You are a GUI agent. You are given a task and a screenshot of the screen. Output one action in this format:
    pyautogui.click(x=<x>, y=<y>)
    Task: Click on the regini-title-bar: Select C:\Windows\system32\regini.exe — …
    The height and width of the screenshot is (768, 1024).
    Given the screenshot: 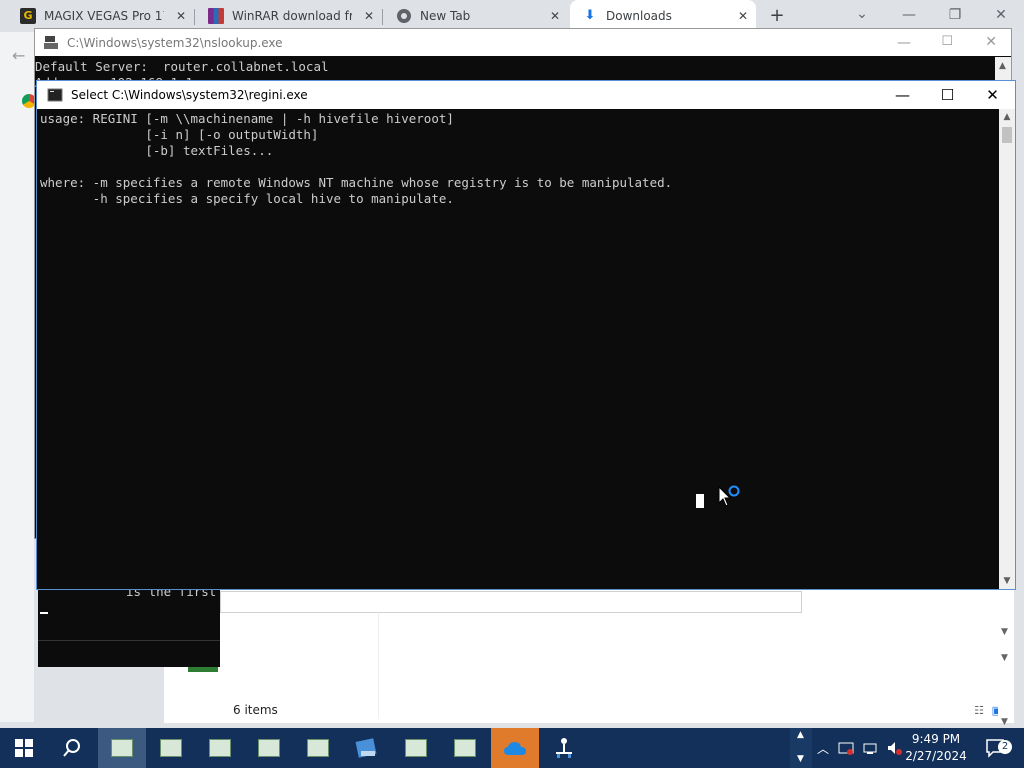 What is the action you would take?
    pyautogui.click(x=526, y=95)
    